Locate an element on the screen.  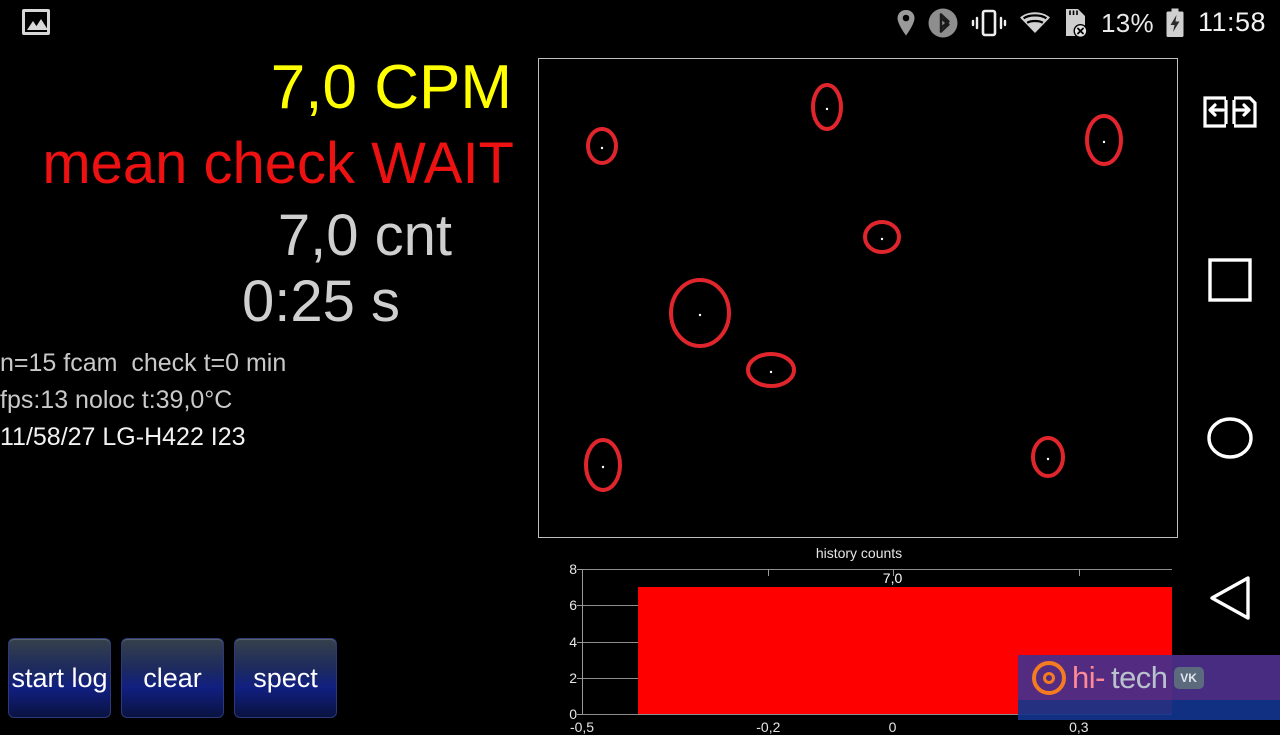
start-log-button: start log is located at coordinates (59, 678).